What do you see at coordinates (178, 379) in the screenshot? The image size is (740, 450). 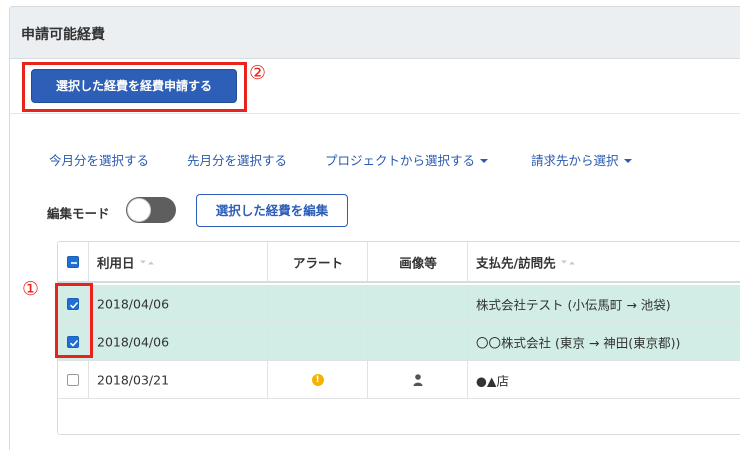 I see `row-date-cell: 2018/03/21` at bounding box center [178, 379].